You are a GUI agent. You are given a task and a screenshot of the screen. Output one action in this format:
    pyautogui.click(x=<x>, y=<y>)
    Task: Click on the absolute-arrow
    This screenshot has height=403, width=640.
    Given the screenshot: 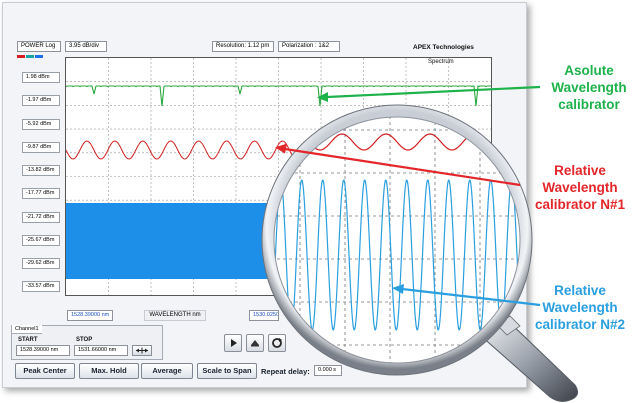 What is the action you would take?
    pyautogui.click(x=429, y=93)
    